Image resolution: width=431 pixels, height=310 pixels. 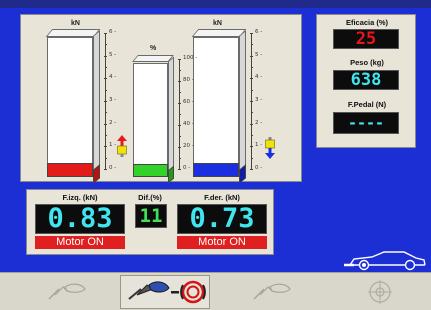 I want to click on brake-disc-active-icon, so click(x=167, y=292).